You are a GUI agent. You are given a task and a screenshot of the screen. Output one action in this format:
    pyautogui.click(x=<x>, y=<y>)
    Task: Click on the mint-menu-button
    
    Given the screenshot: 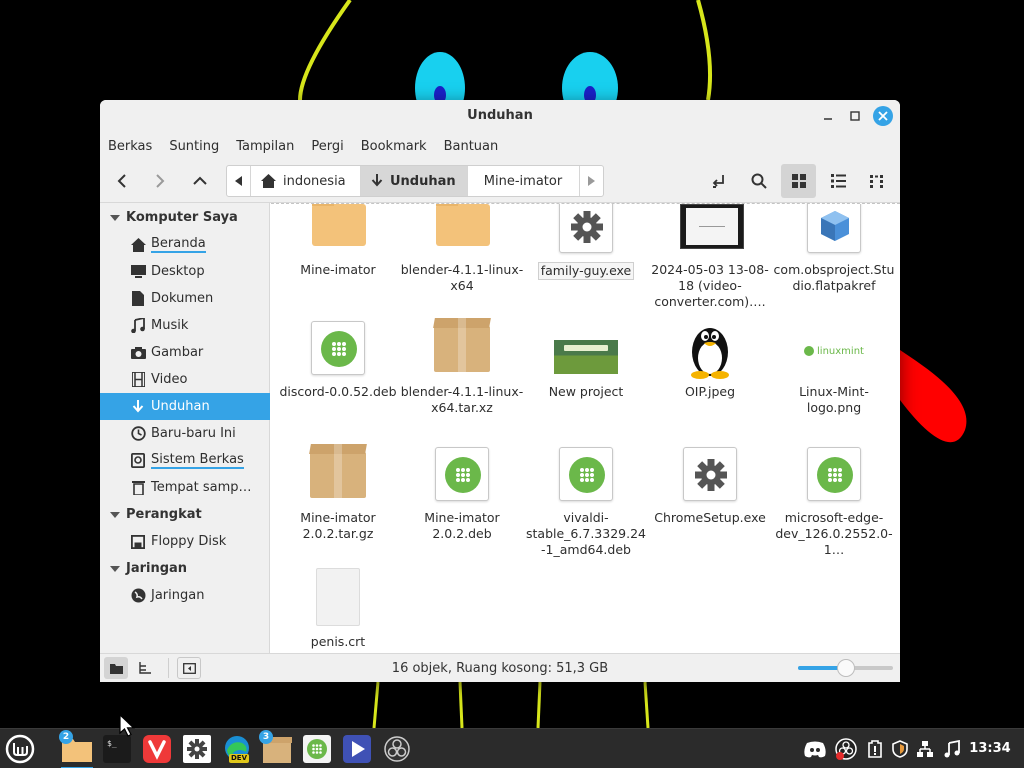 What is the action you would take?
    pyautogui.click(x=20, y=749)
    